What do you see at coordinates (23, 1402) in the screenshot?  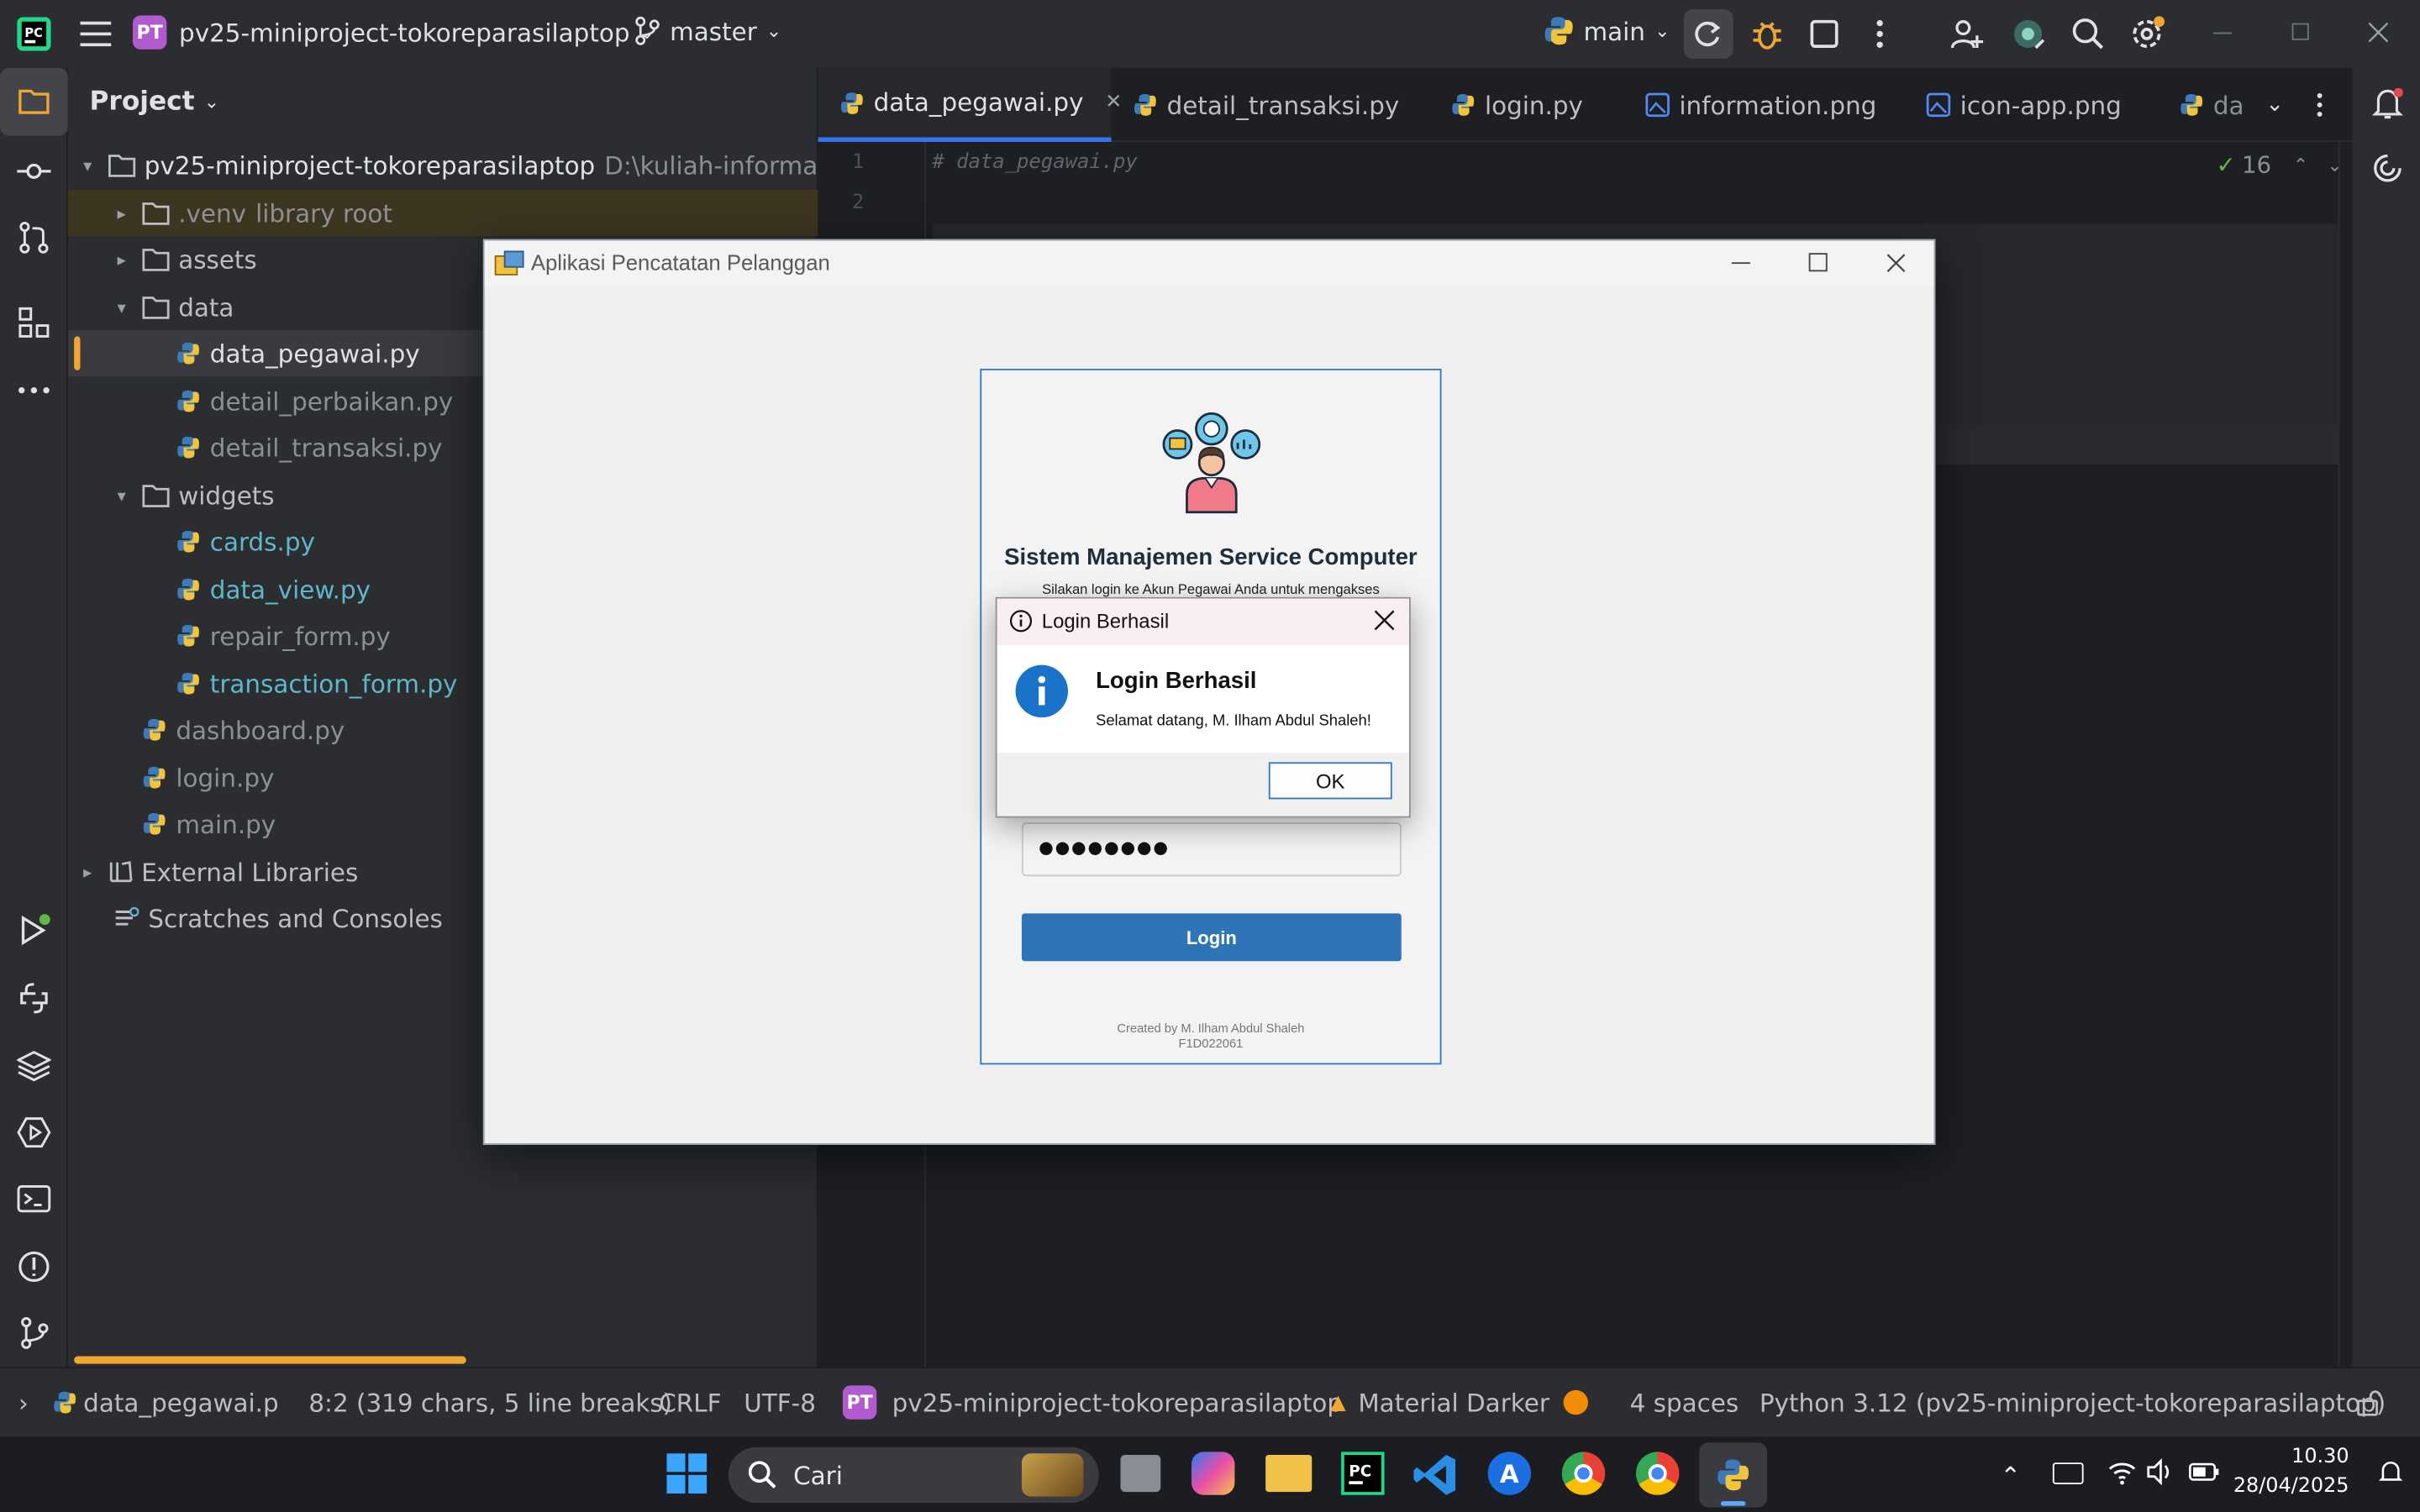 I see `chevron-right-icon: ›` at bounding box center [23, 1402].